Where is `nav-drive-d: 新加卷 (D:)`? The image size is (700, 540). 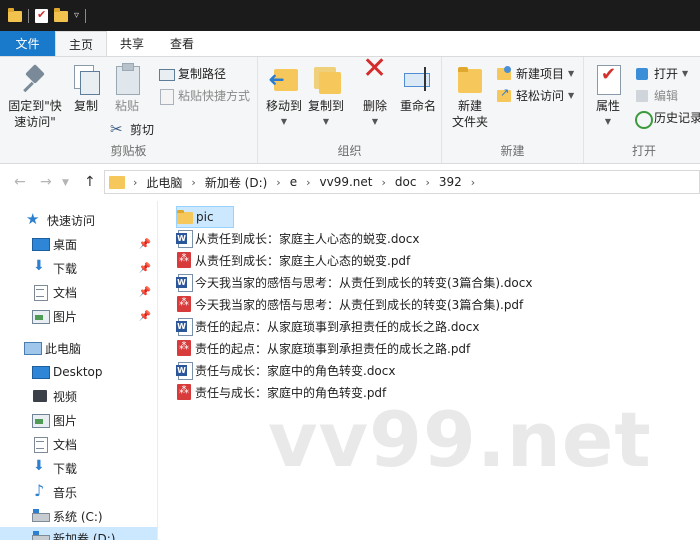 nav-drive-d: 新加卷 (D:) is located at coordinates (78, 533).